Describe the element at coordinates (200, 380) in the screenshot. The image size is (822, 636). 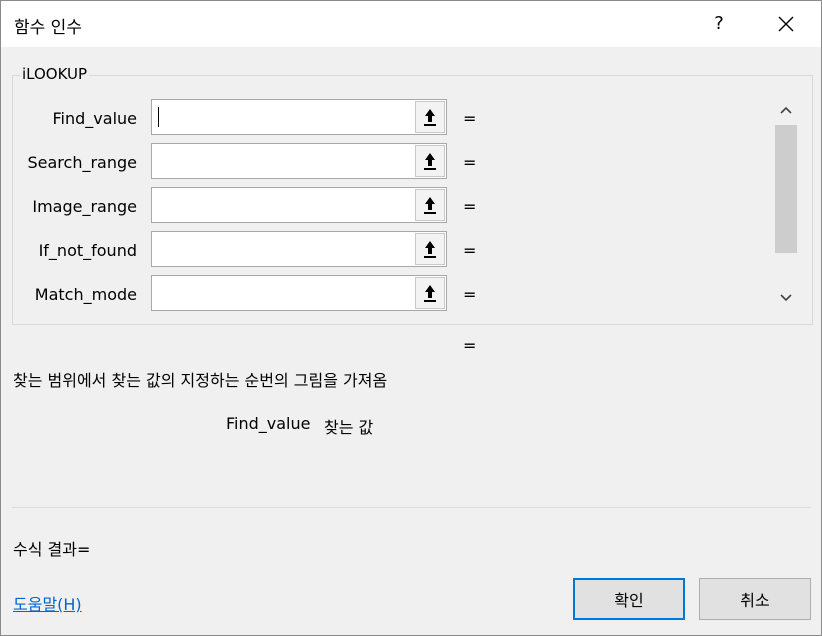
I see `function-description: 찾는 범위에서 찾는 값의 지정하는 순번의 그림을 가져옴` at that location.